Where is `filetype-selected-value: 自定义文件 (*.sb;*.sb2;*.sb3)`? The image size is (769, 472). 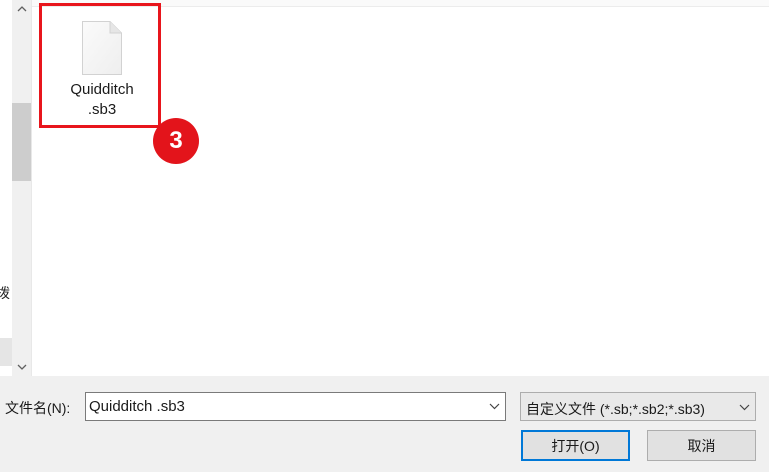
filetype-selected-value: 自定义文件 (*.sb;*.sb2;*.sb3) is located at coordinates (615, 409).